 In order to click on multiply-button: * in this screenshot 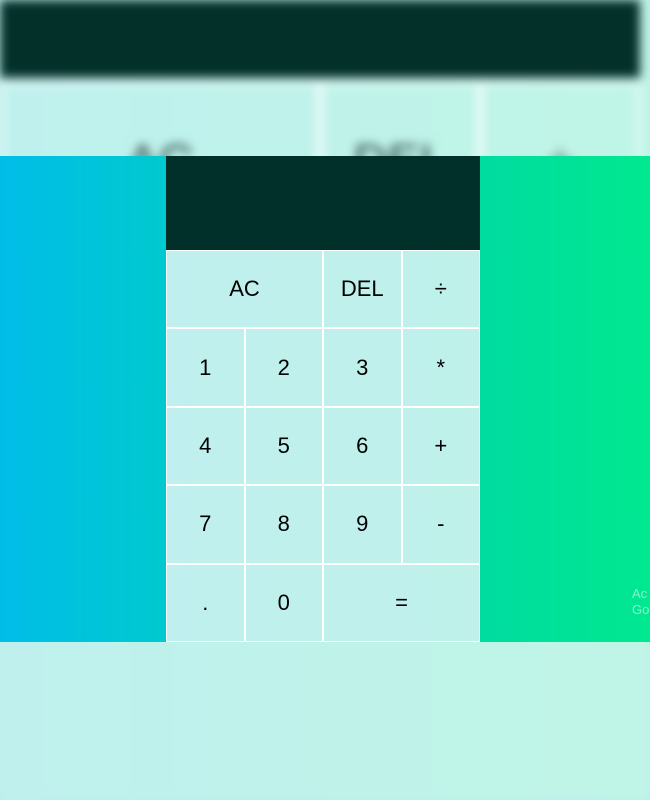, I will do `click(440, 367)`.